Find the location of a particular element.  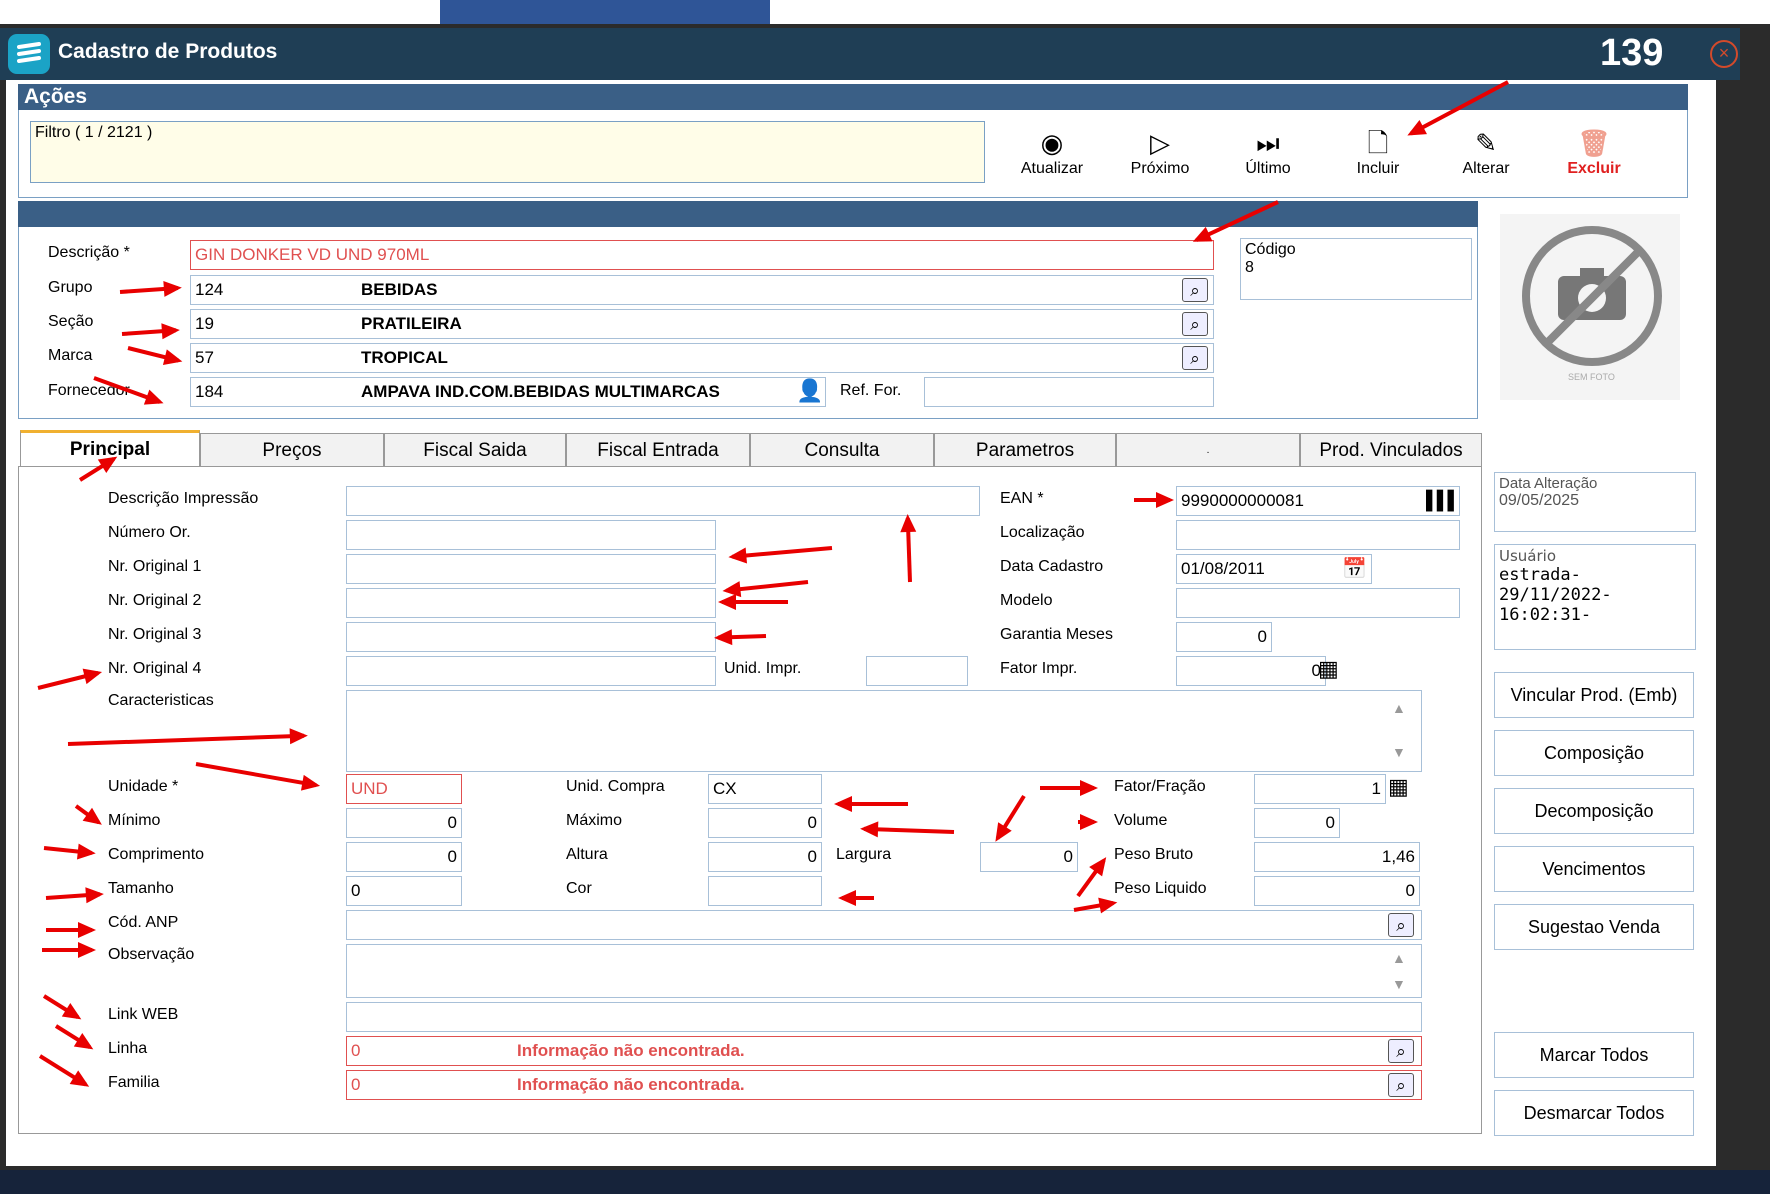

scroll-up-icon: ▲ is located at coordinates (1399, 708).